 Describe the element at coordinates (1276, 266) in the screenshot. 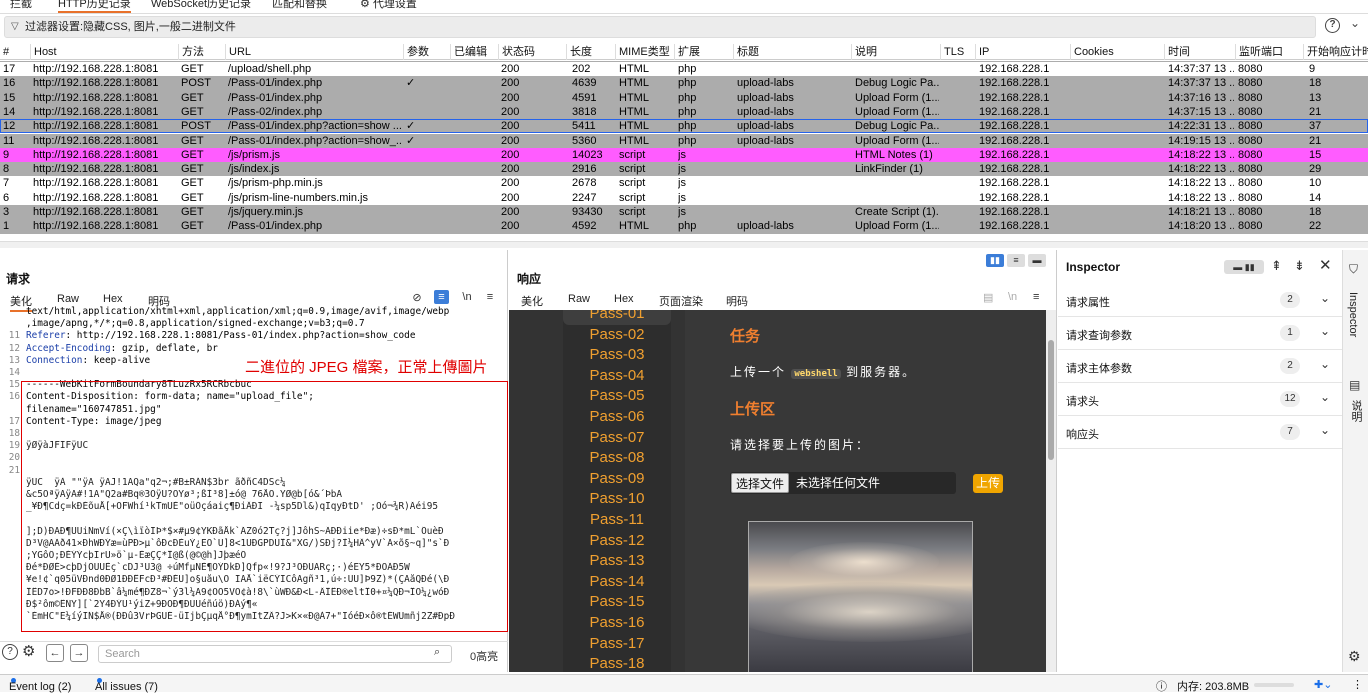

I see `collapse-all-icon: ⇞` at that location.